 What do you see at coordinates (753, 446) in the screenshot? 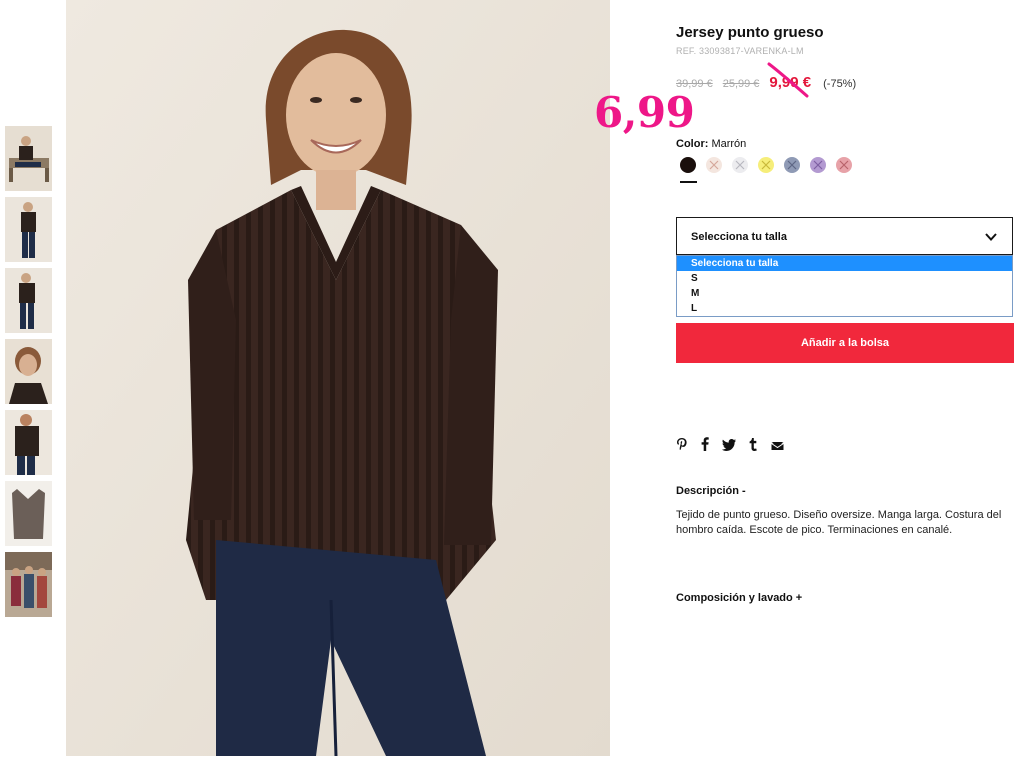
I see `tumblr-icon` at bounding box center [753, 446].